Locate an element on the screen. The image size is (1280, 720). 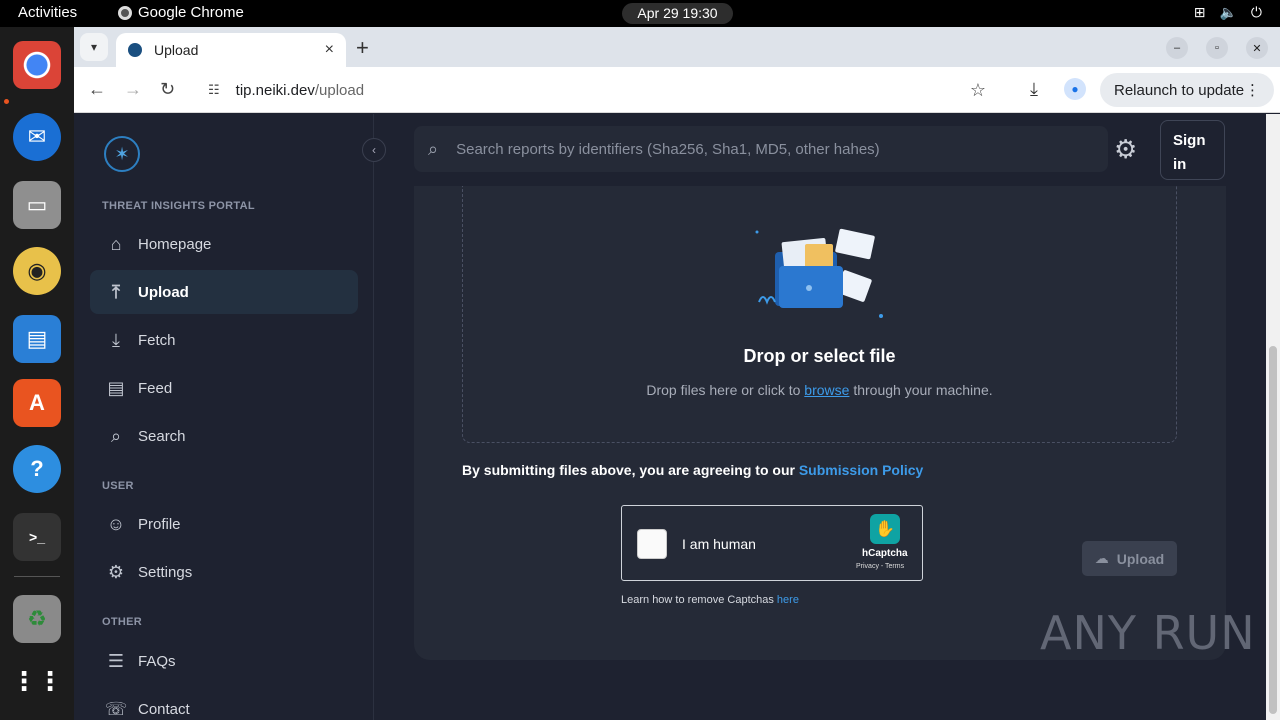
dropzone-subtitle-text: Drop files here or click to is located at coordinates (725, 390).